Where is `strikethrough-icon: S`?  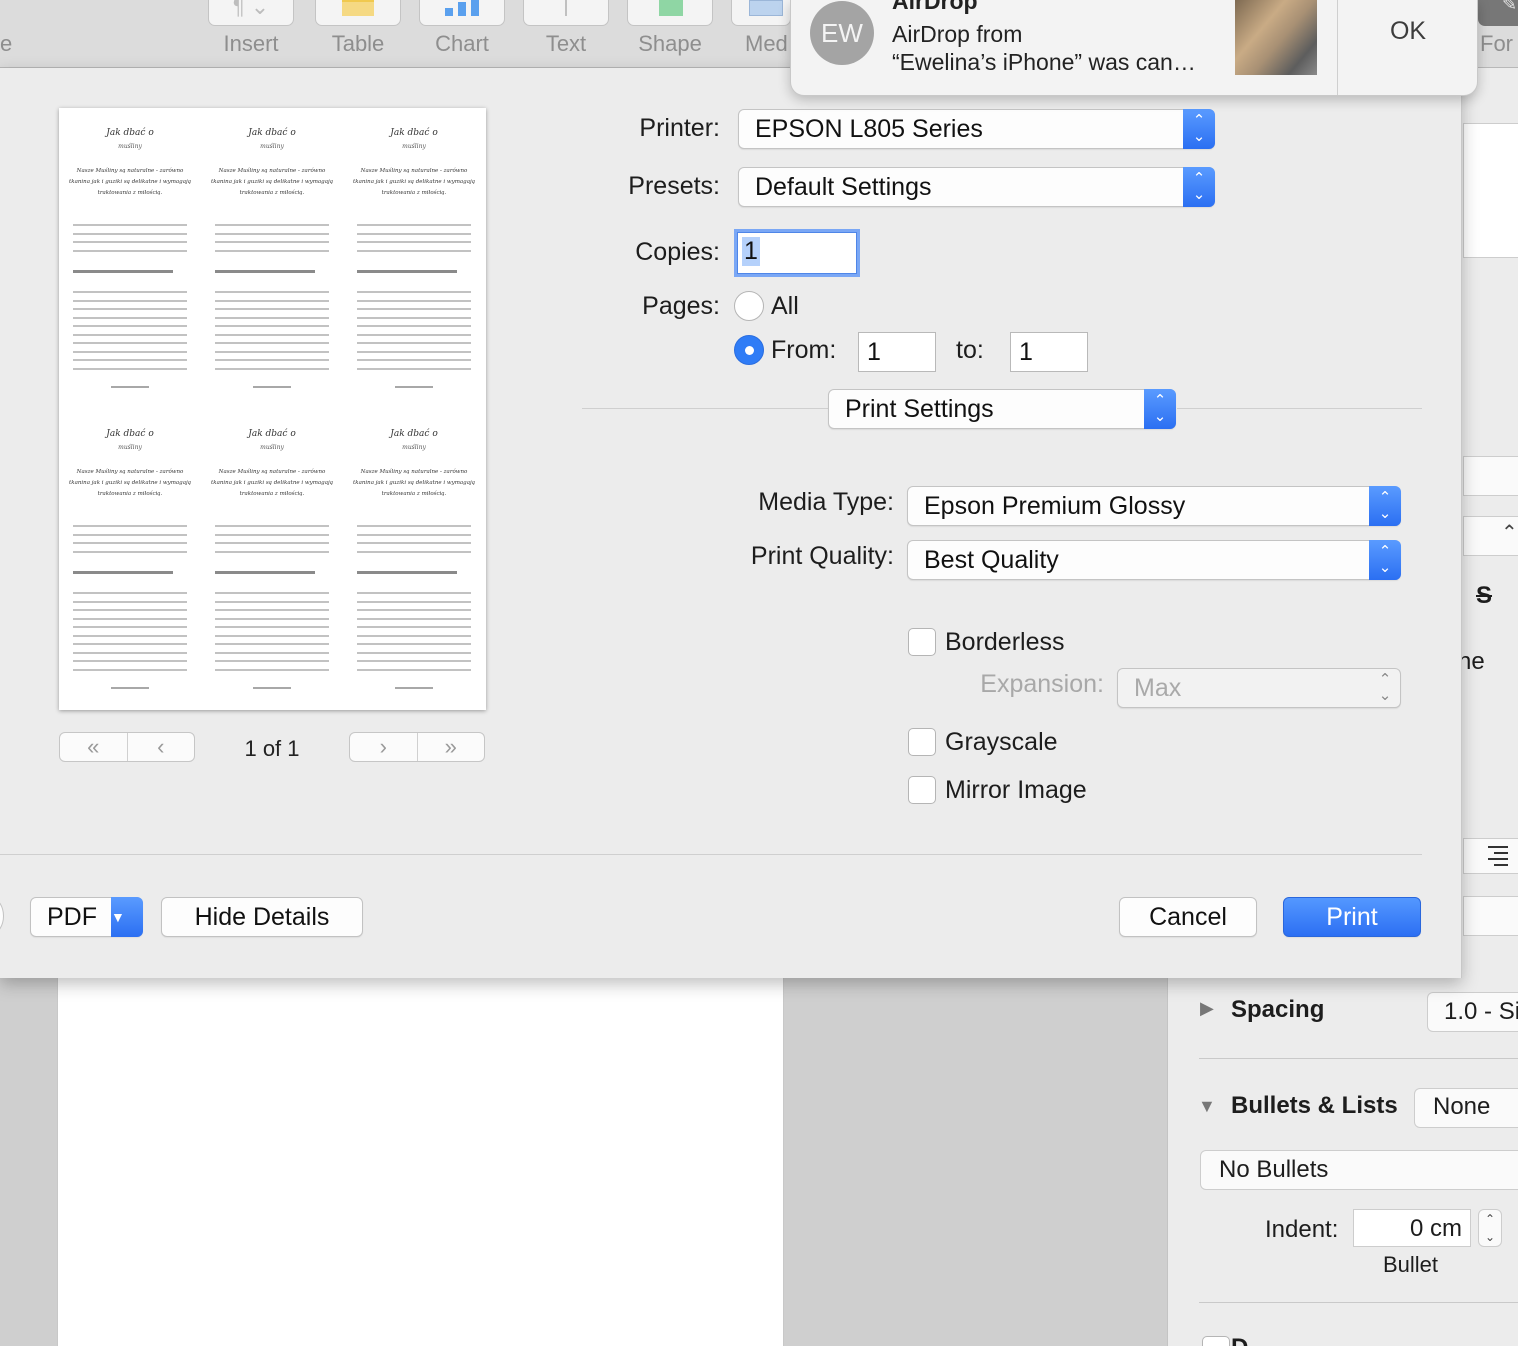 strikethrough-icon: S is located at coordinates (1484, 596).